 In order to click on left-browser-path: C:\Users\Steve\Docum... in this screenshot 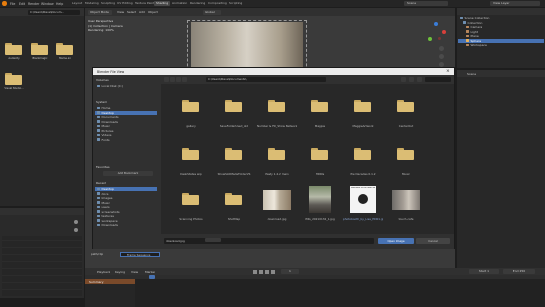, I will do `click(54, 12)`.